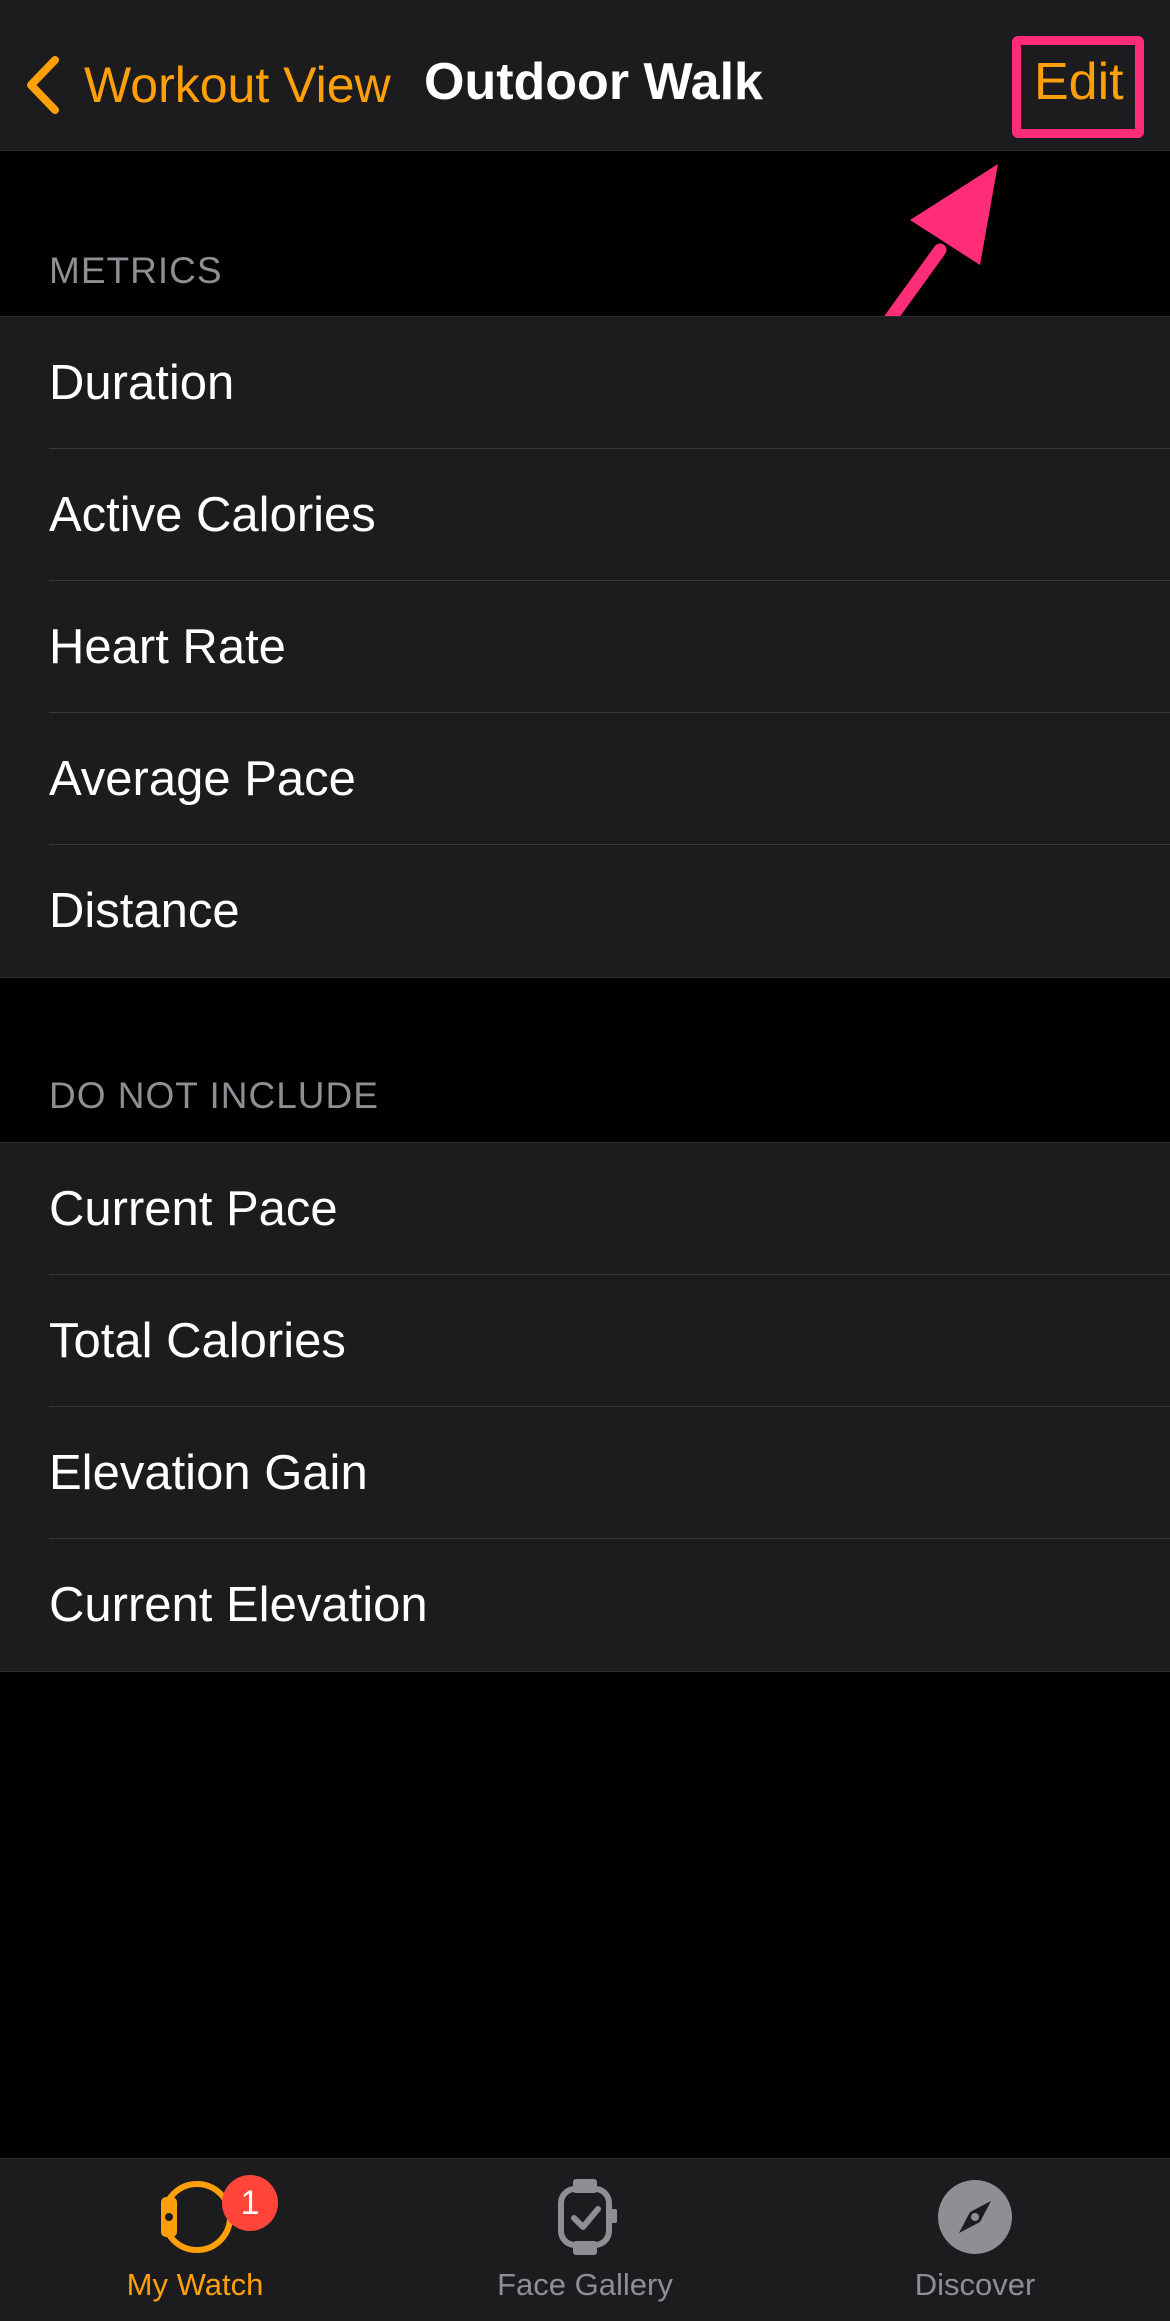 This screenshot has height=2321, width=1170. I want to click on compass-icon, so click(975, 2217).